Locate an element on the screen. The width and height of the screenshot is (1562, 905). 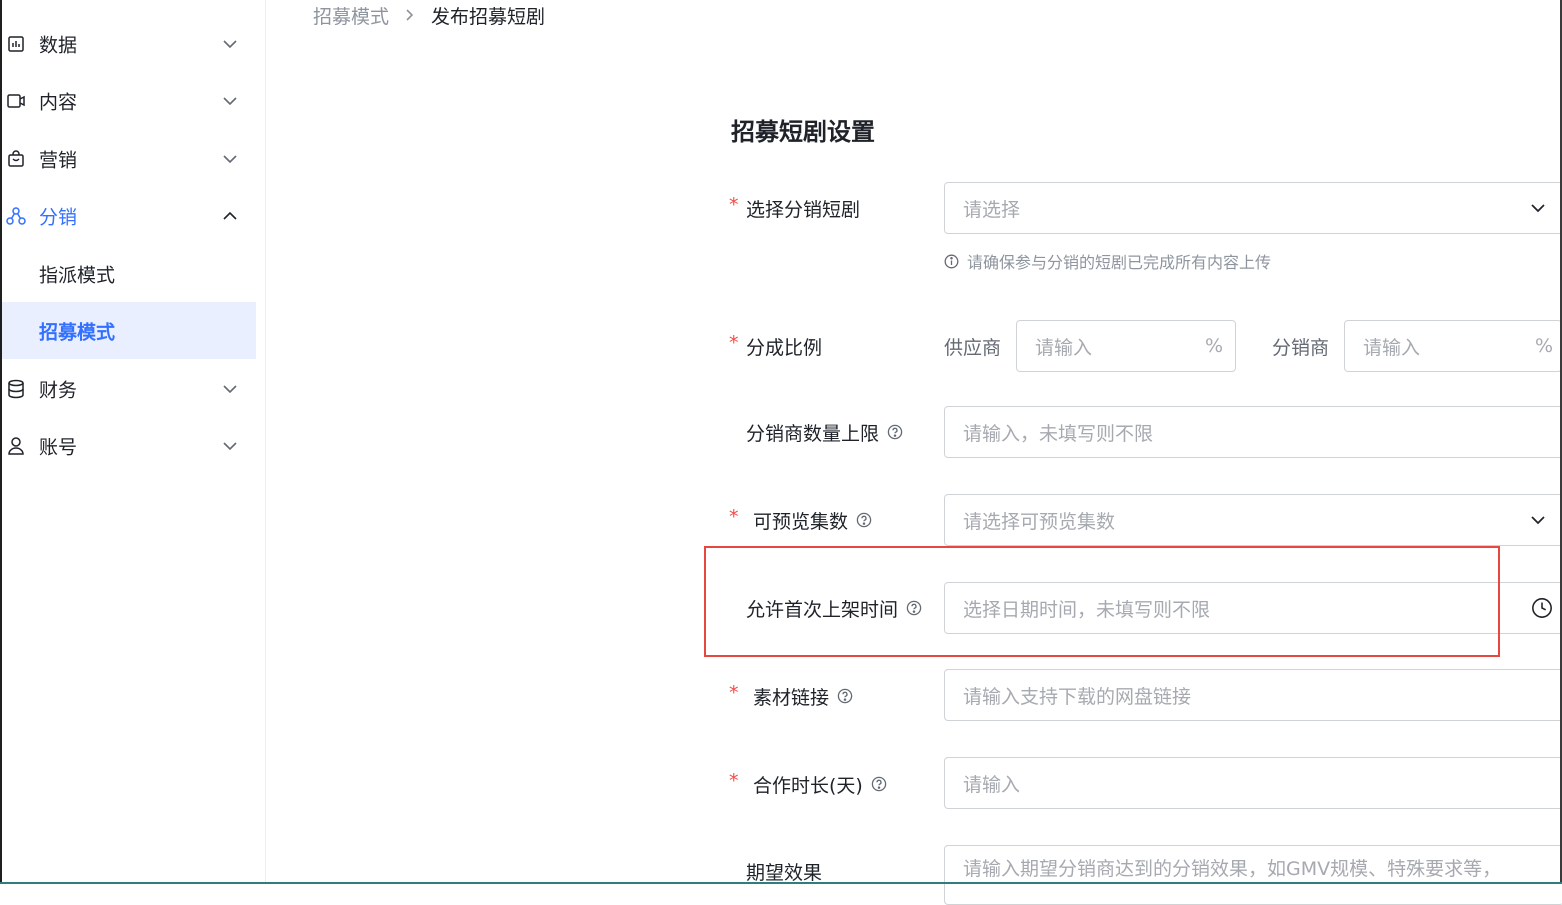
first-release-time-label-text: 允许首次上架时间 is located at coordinates (822, 608).